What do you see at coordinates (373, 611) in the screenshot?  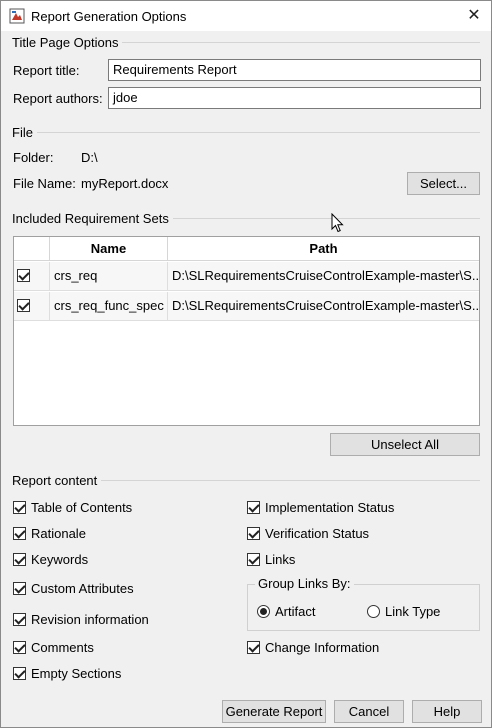 I see `link-type-radio` at bounding box center [373, 611].